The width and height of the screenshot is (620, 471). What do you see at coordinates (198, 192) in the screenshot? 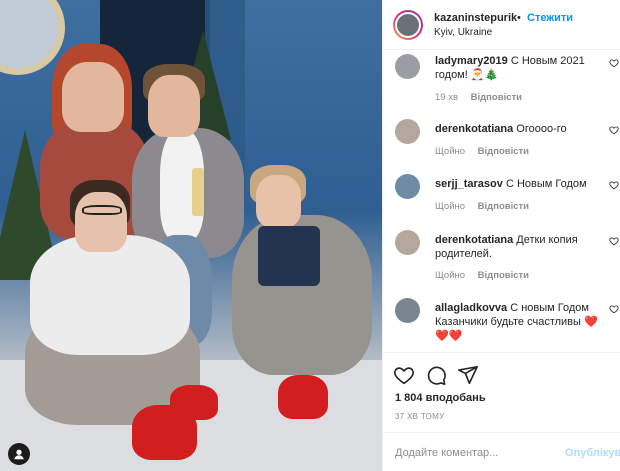
I see `champagne-glass` at bounding box center [198, 192].